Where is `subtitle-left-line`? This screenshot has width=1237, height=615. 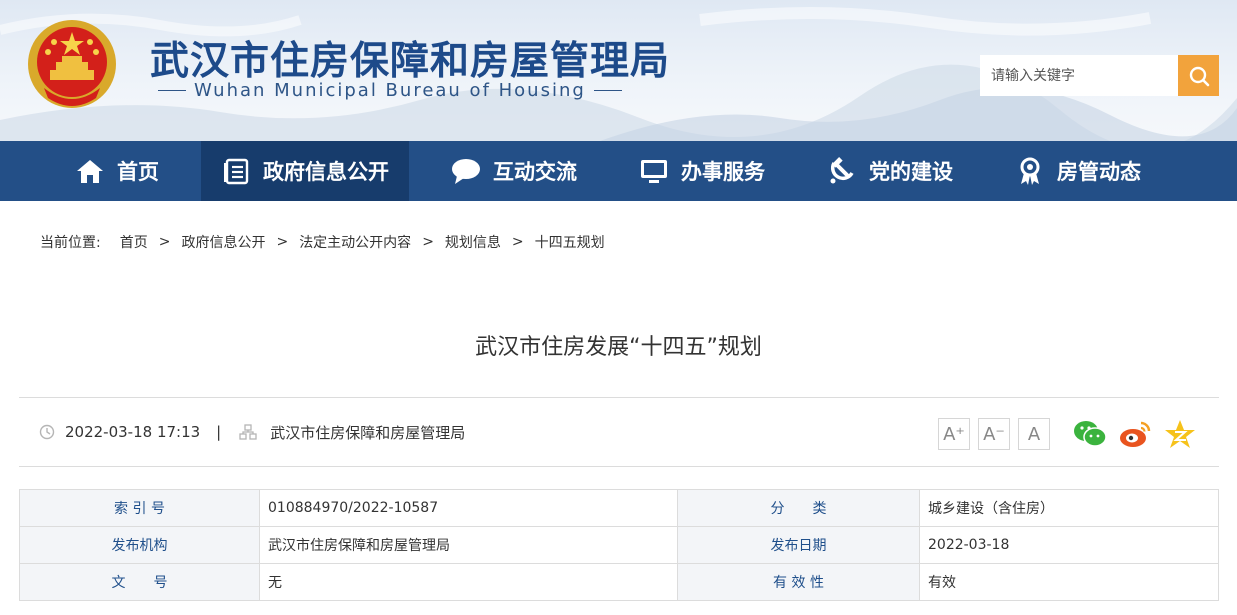 subtitle-left-line is located at coordinates (172, 90).